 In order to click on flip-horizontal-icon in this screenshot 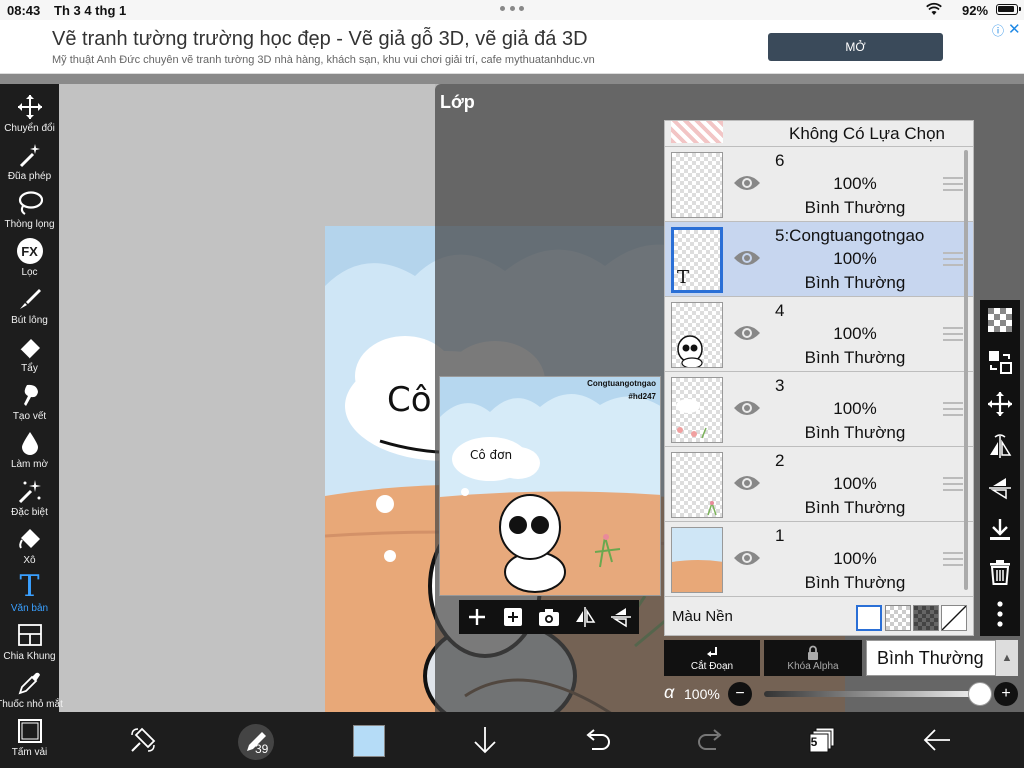, I will do `click(585, 617)`.